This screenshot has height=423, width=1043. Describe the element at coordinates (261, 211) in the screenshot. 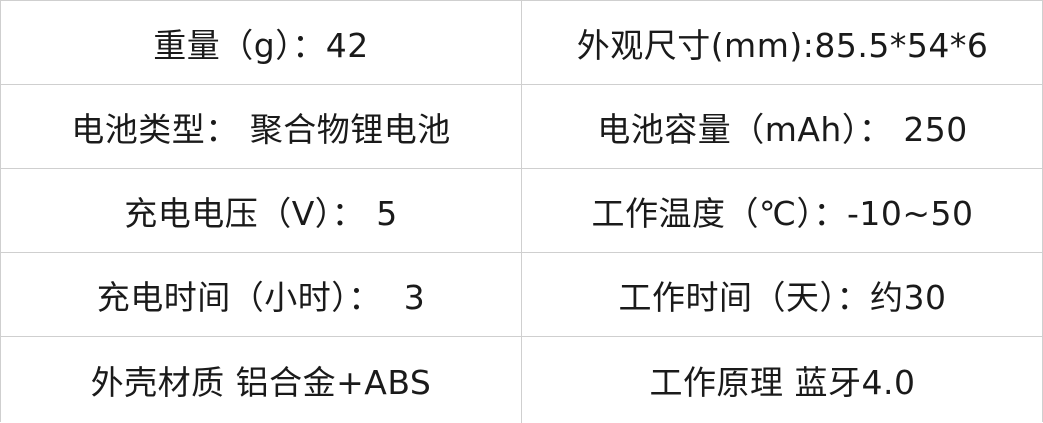

I see `spec-cell-charging-voltage: 充电电压（V）： 5` at that location.